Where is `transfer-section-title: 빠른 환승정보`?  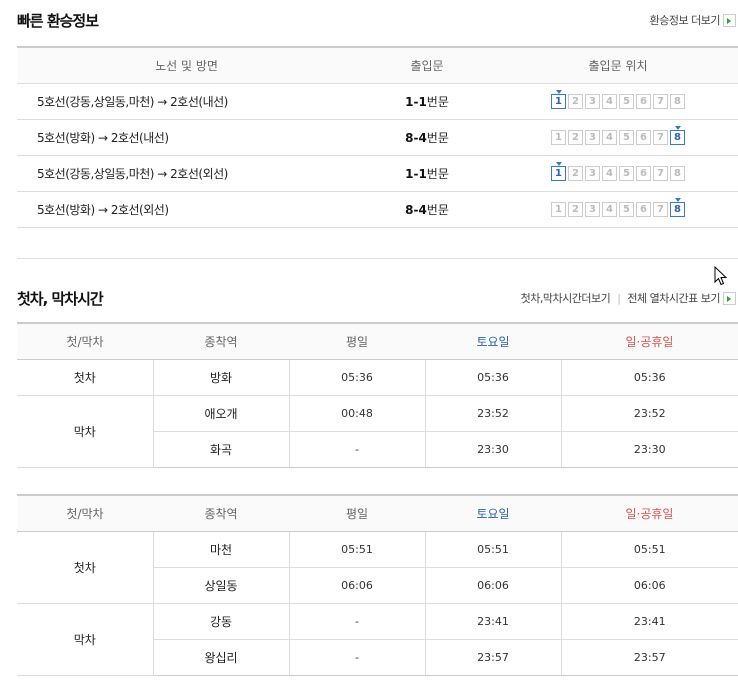 transfer-section-title: 빠른 환승정보 is located at coordinates (58, 21).